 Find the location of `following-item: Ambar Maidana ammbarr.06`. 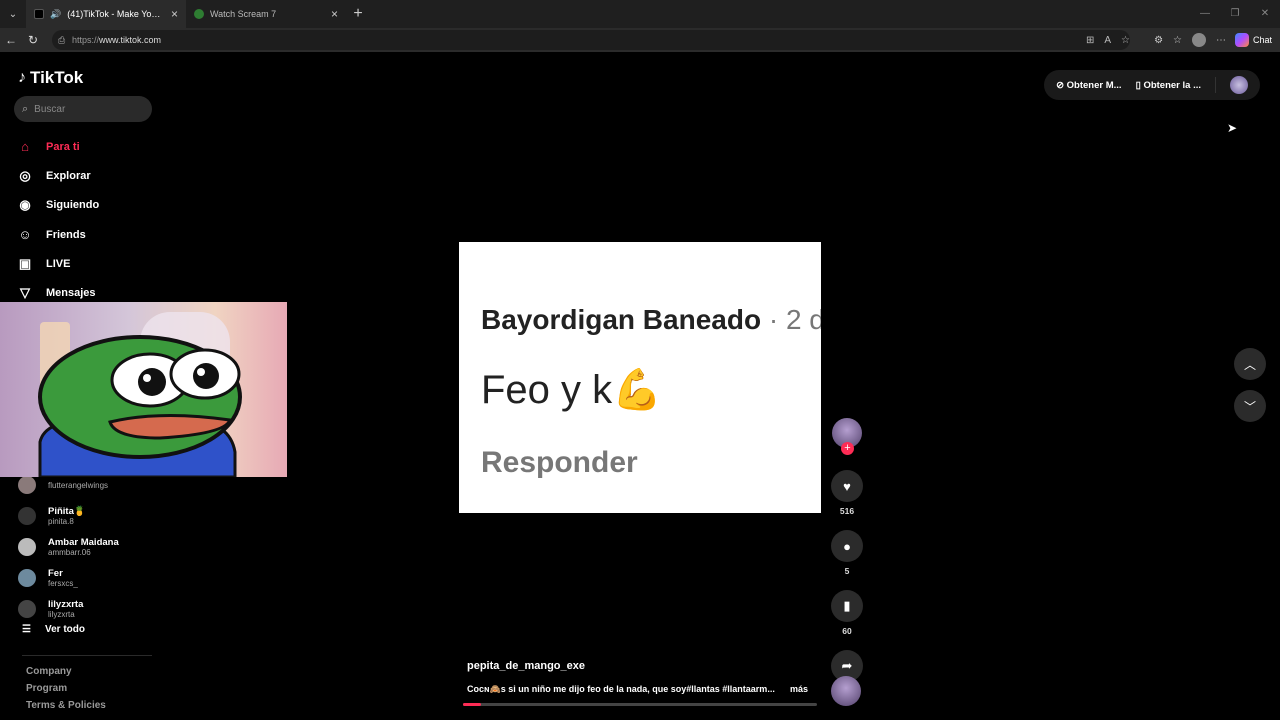

following-item: Ambar Maidana ammbarr.06 is located at coordinates (88, 547).